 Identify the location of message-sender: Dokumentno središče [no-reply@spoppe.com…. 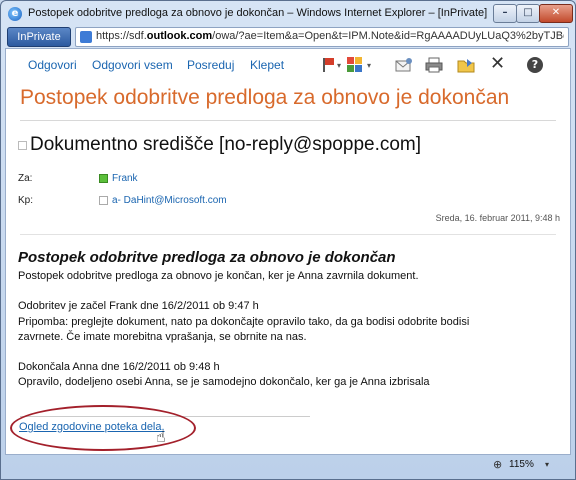
(225, 145).